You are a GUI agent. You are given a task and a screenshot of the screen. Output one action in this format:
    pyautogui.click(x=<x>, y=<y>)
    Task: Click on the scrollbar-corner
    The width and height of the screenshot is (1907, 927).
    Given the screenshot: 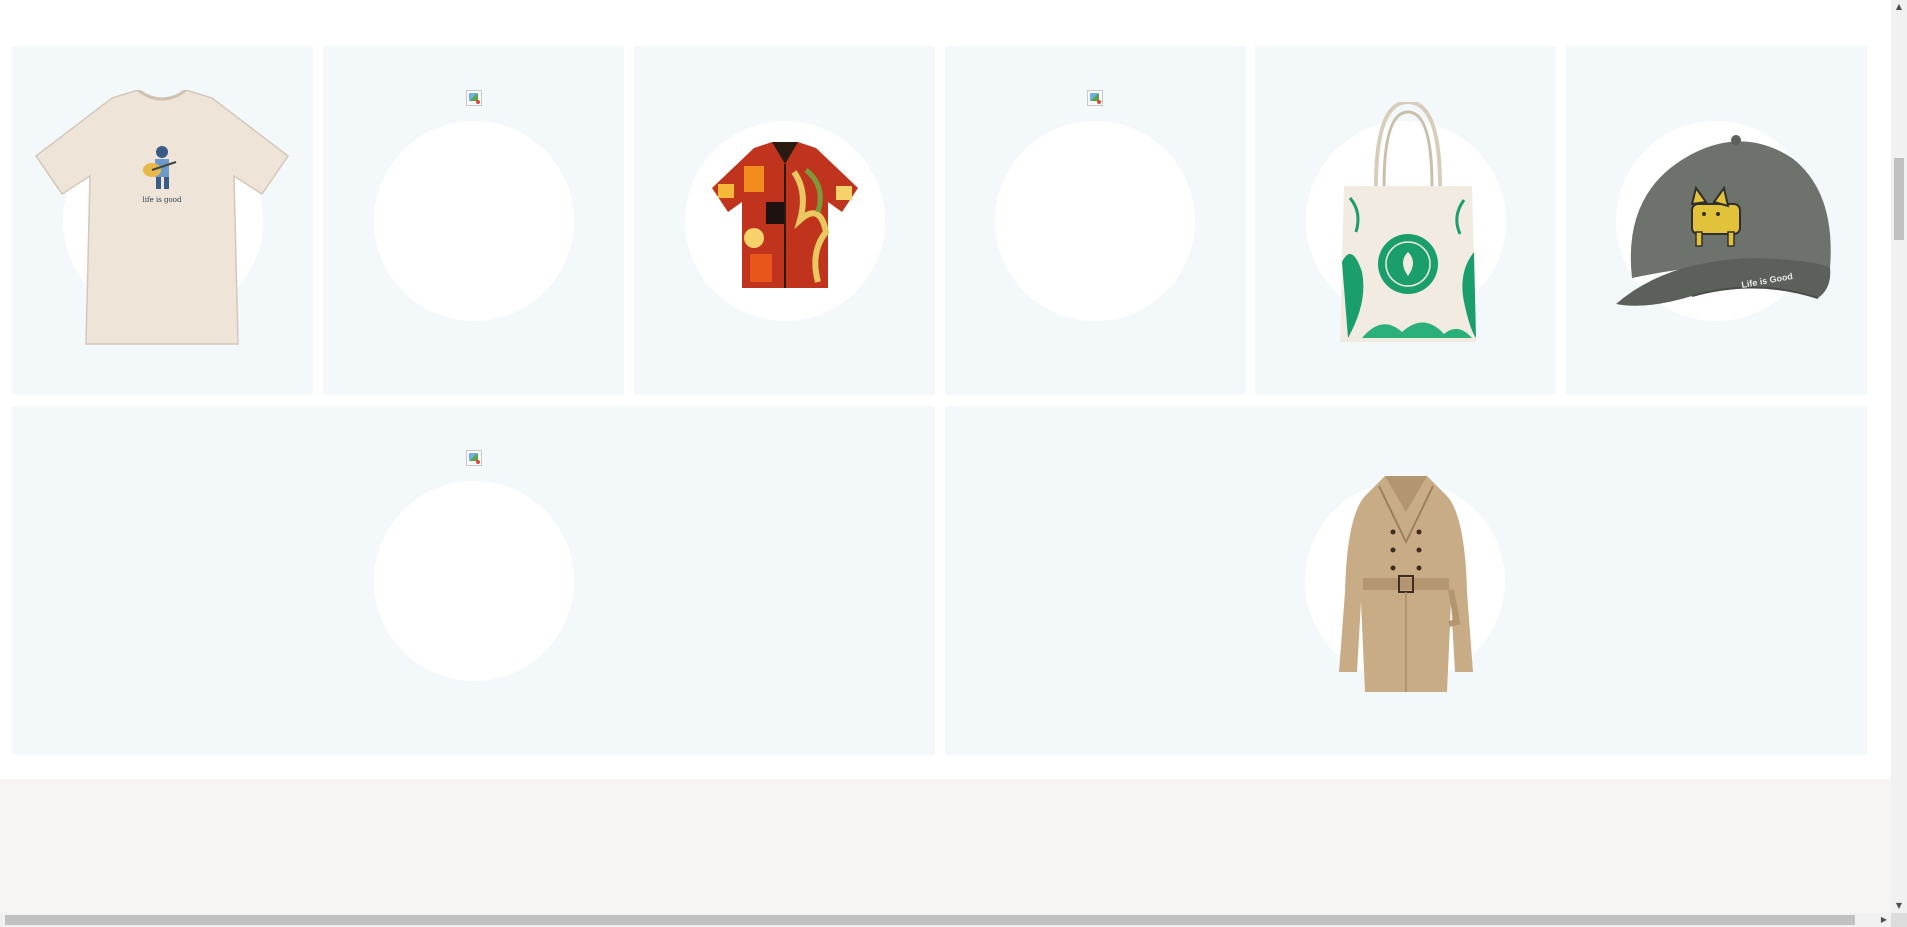 What is the action you would take?
    pyautogui.click(x=1899, y=920)
    